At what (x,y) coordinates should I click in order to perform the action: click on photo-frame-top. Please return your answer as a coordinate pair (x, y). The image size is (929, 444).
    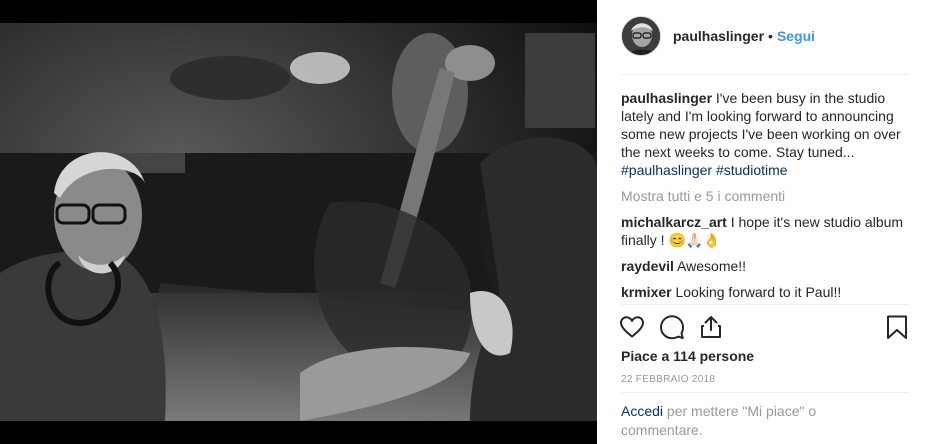
    Looking at the image, I should click on (298, 11).